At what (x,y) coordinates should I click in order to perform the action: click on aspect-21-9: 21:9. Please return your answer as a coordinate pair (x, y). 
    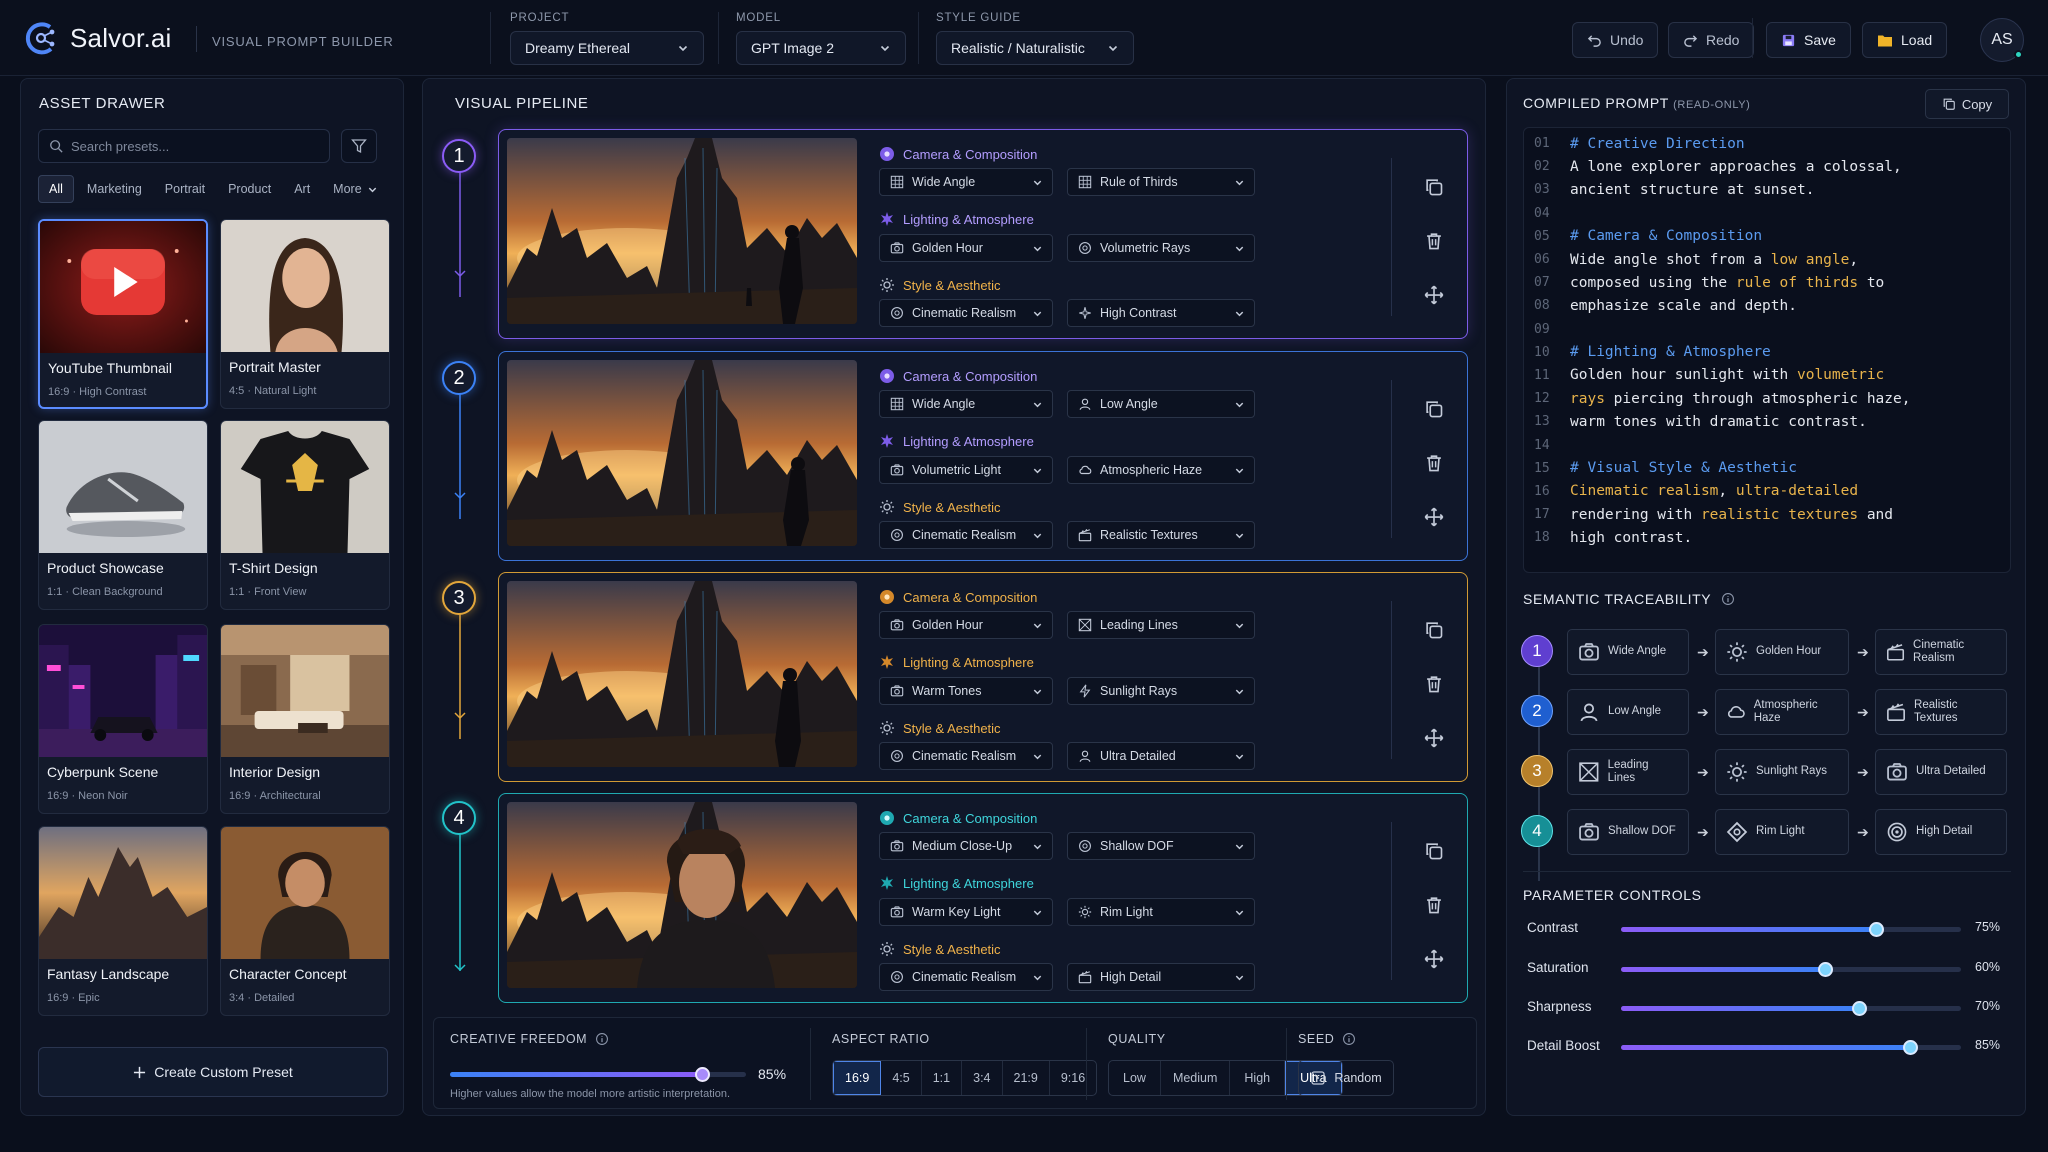
    Looking at the image, I should click on (1026, 1078).